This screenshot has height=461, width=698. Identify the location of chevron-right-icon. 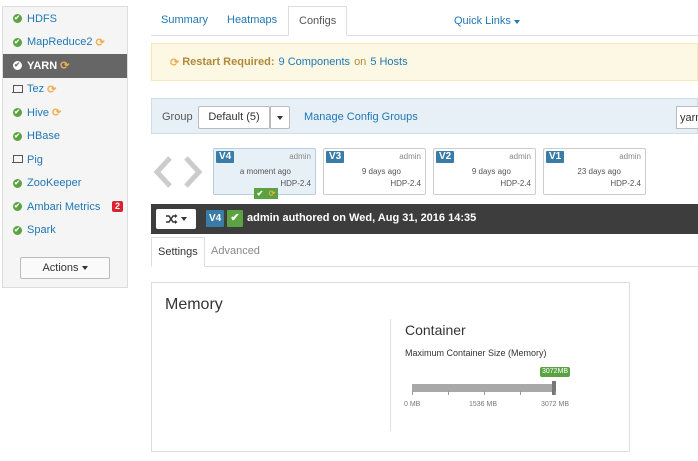
(193, 172).